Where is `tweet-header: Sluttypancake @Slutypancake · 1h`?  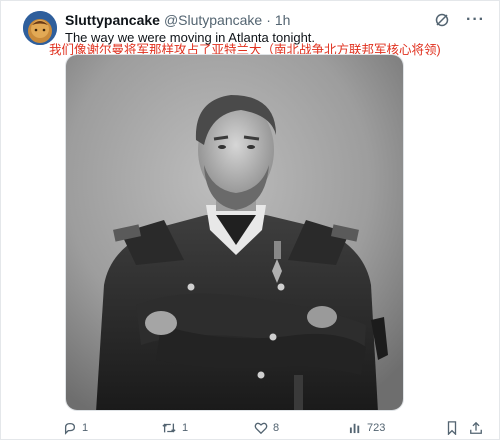 tweet-header: Sluttypancake @Slutypancake · 1h is located at coordinates (177, 20).